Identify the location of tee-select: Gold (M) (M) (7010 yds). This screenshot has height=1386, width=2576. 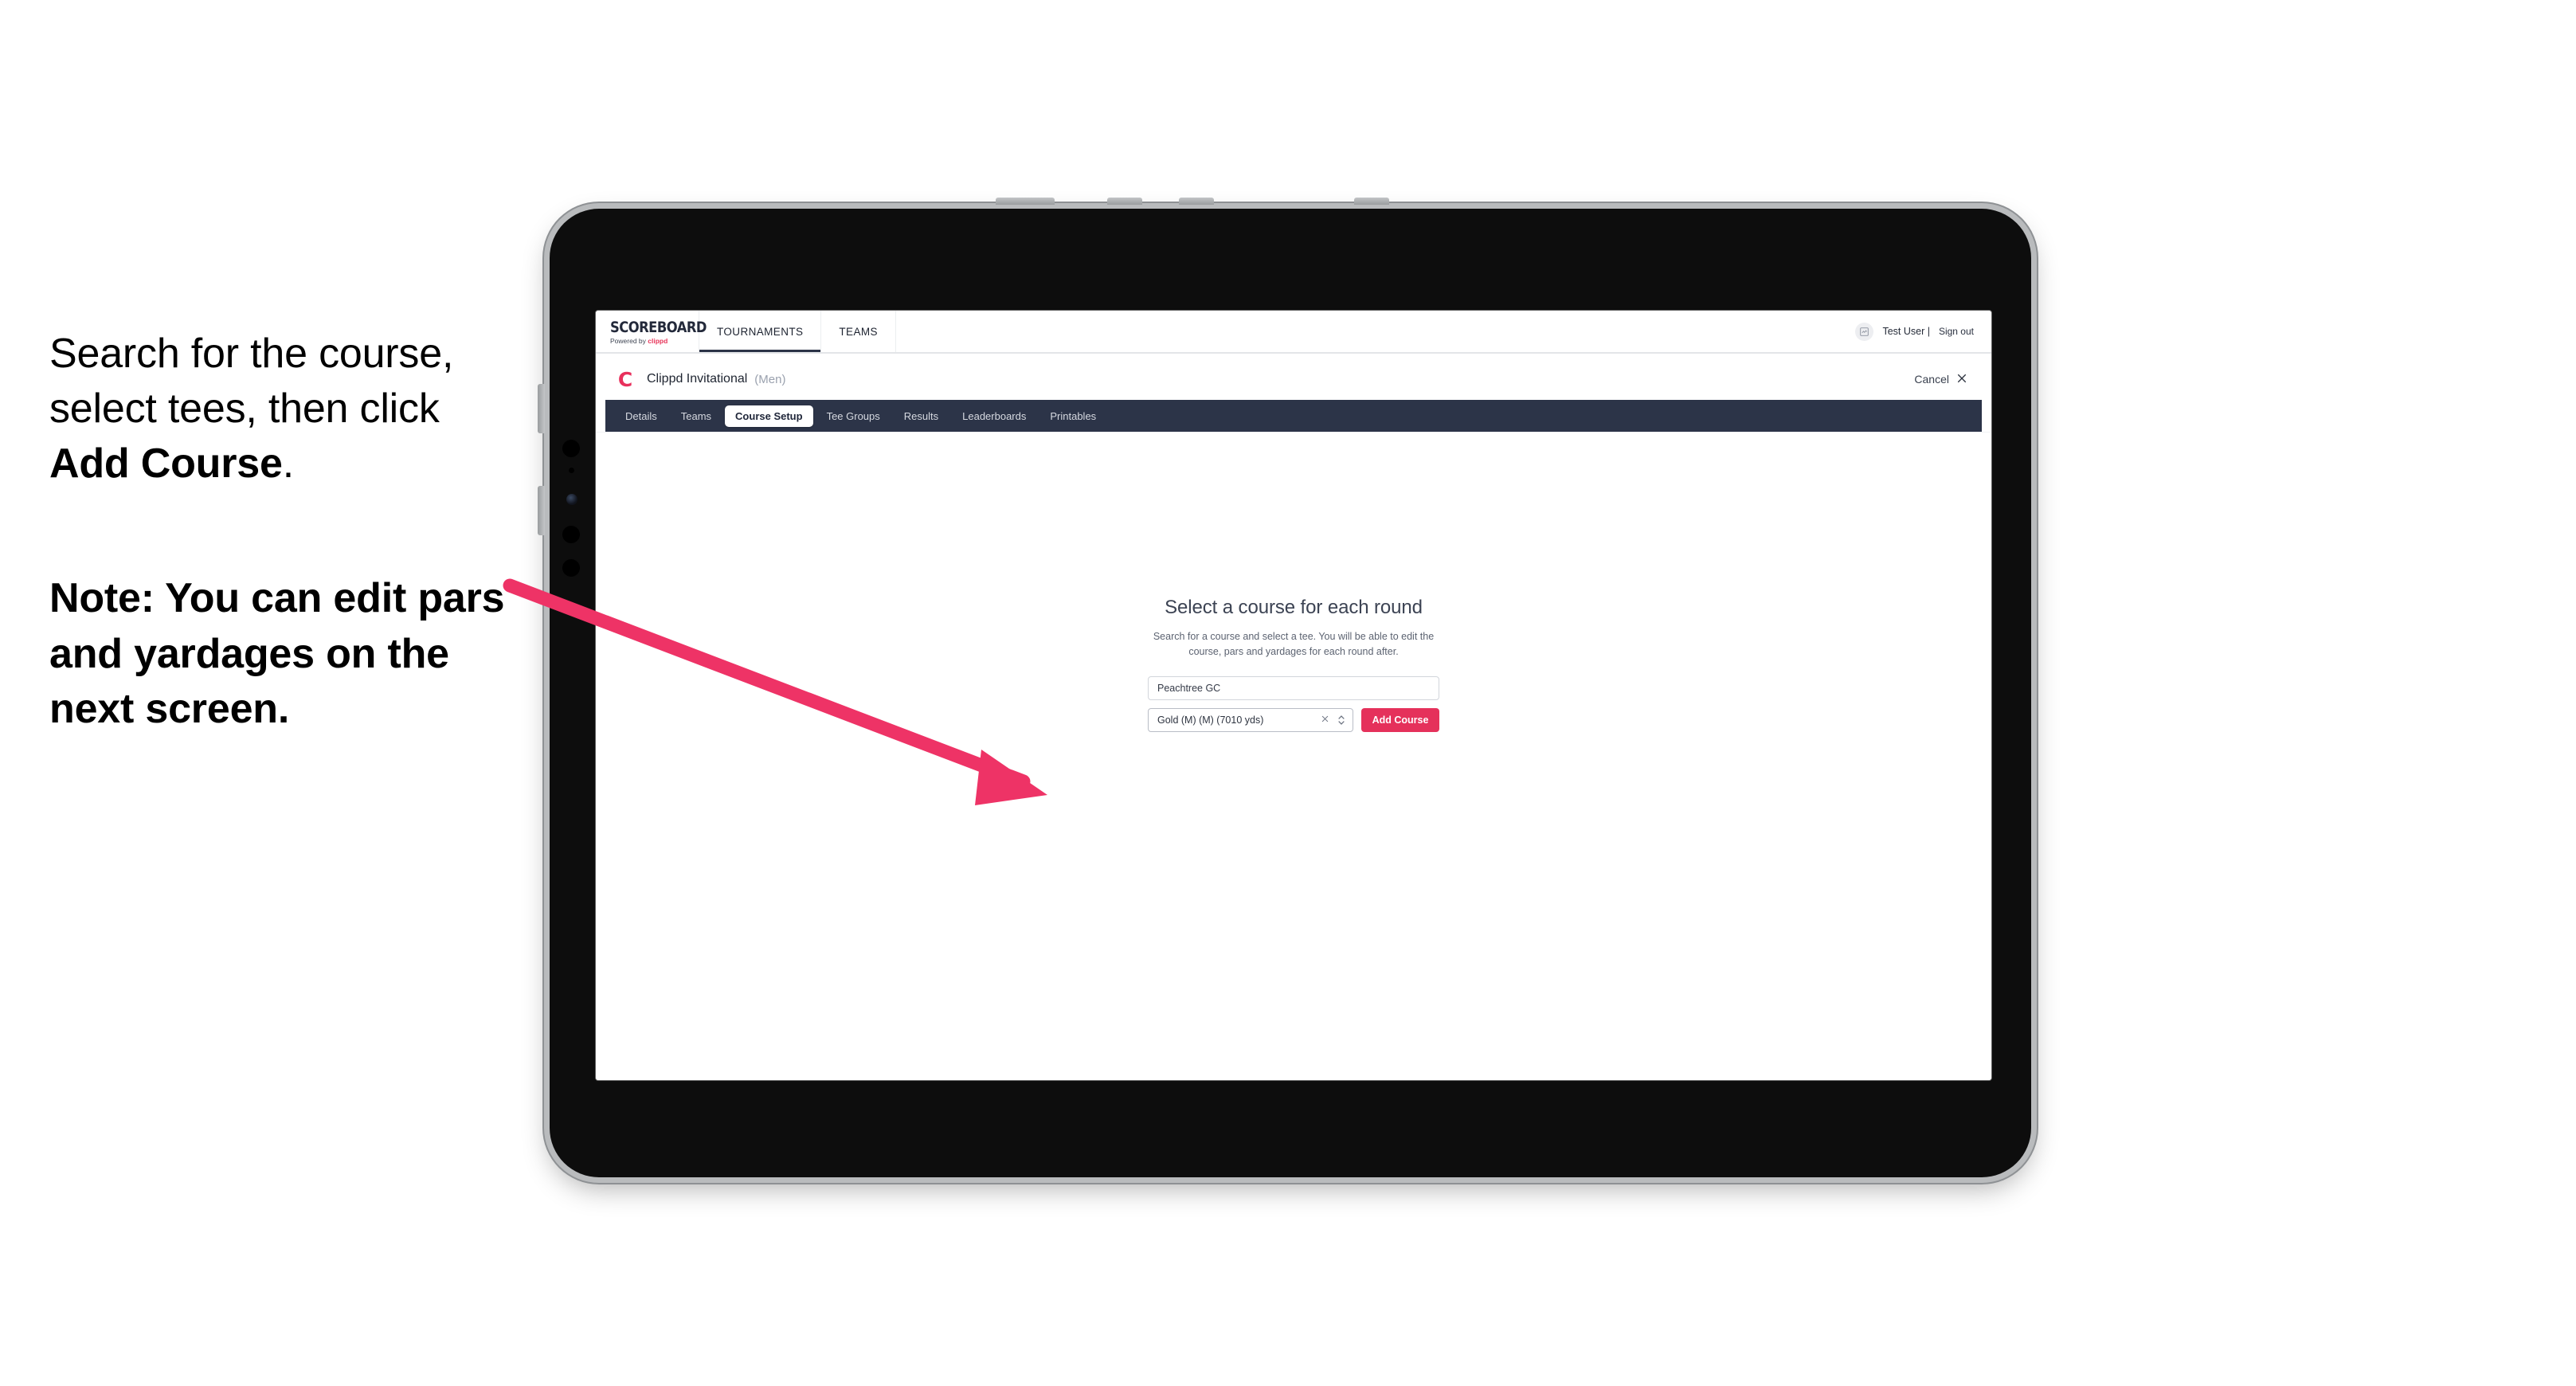
(1250, 719).